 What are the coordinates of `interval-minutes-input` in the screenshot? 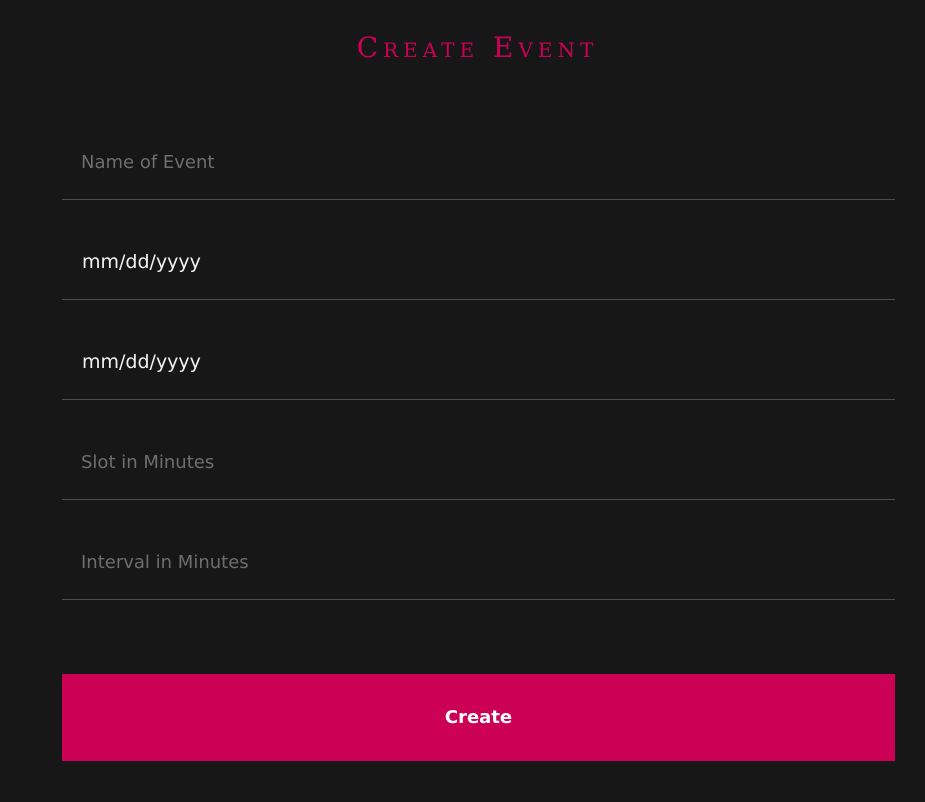 It's located at (478, 562).